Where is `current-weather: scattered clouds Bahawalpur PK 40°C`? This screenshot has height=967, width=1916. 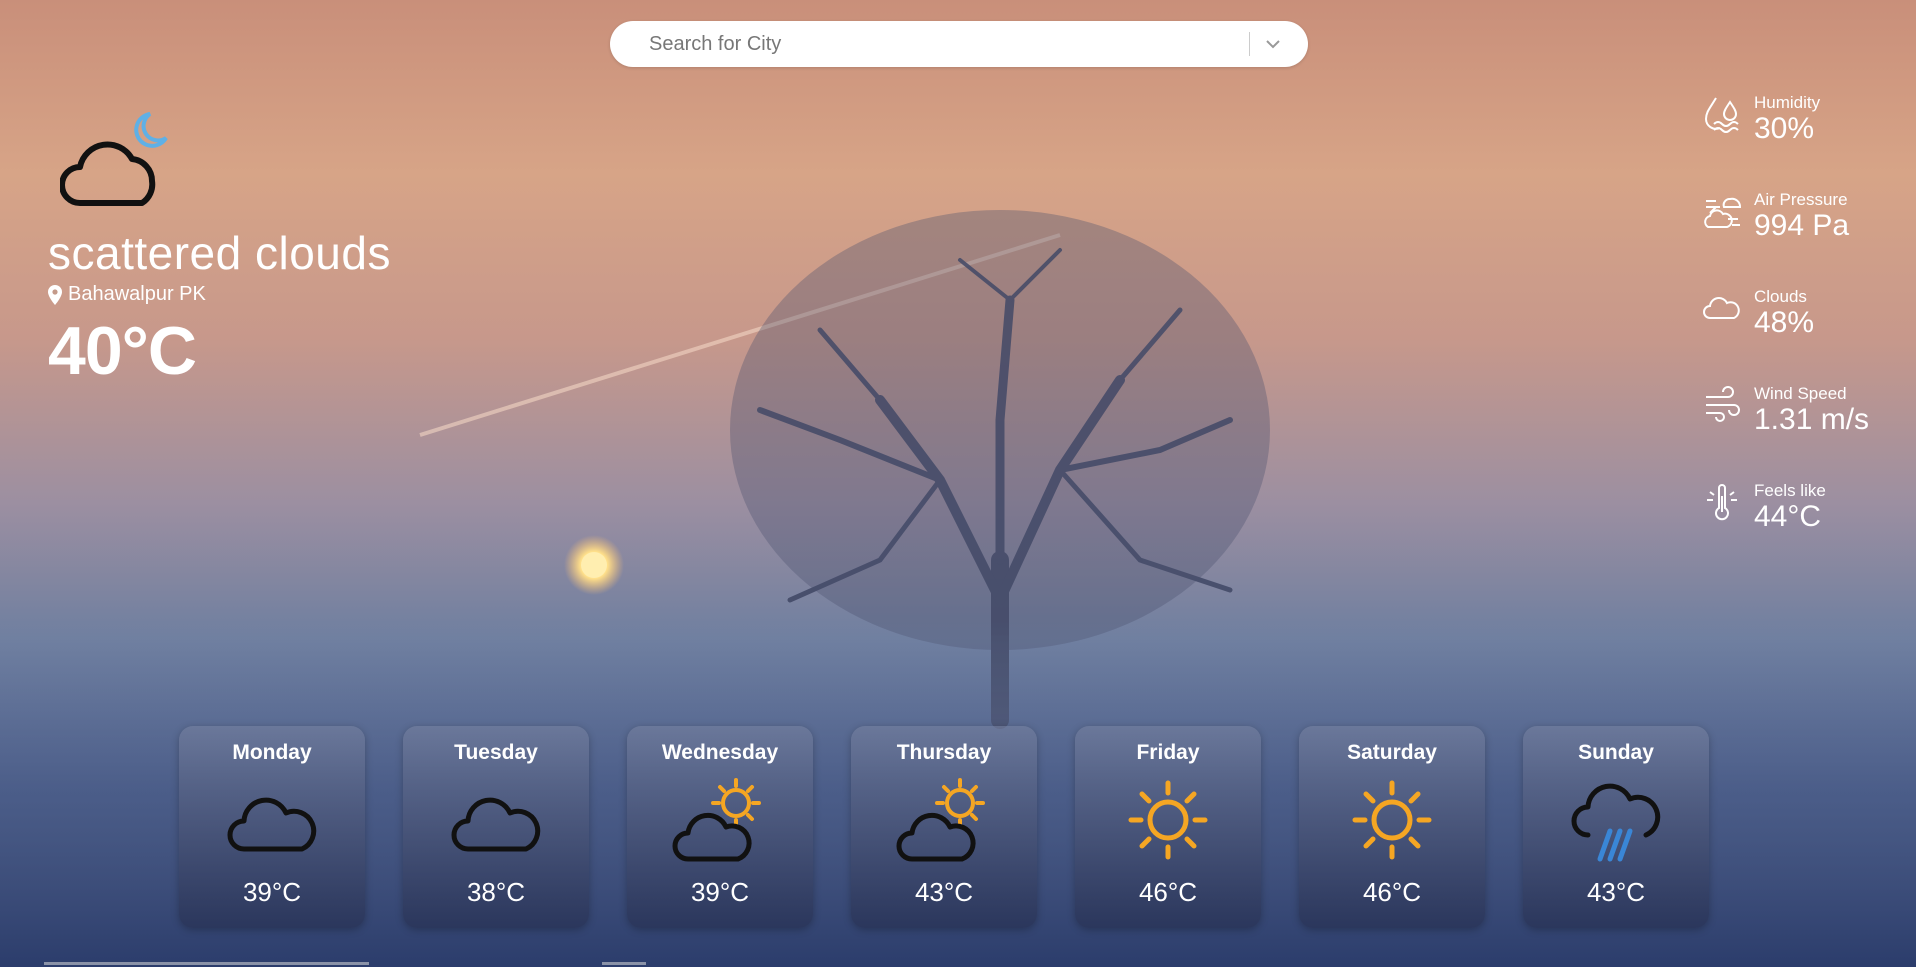 current-weather: scattered clouds Bahawalpur PK 40°C is located at coordinates (219, 249).